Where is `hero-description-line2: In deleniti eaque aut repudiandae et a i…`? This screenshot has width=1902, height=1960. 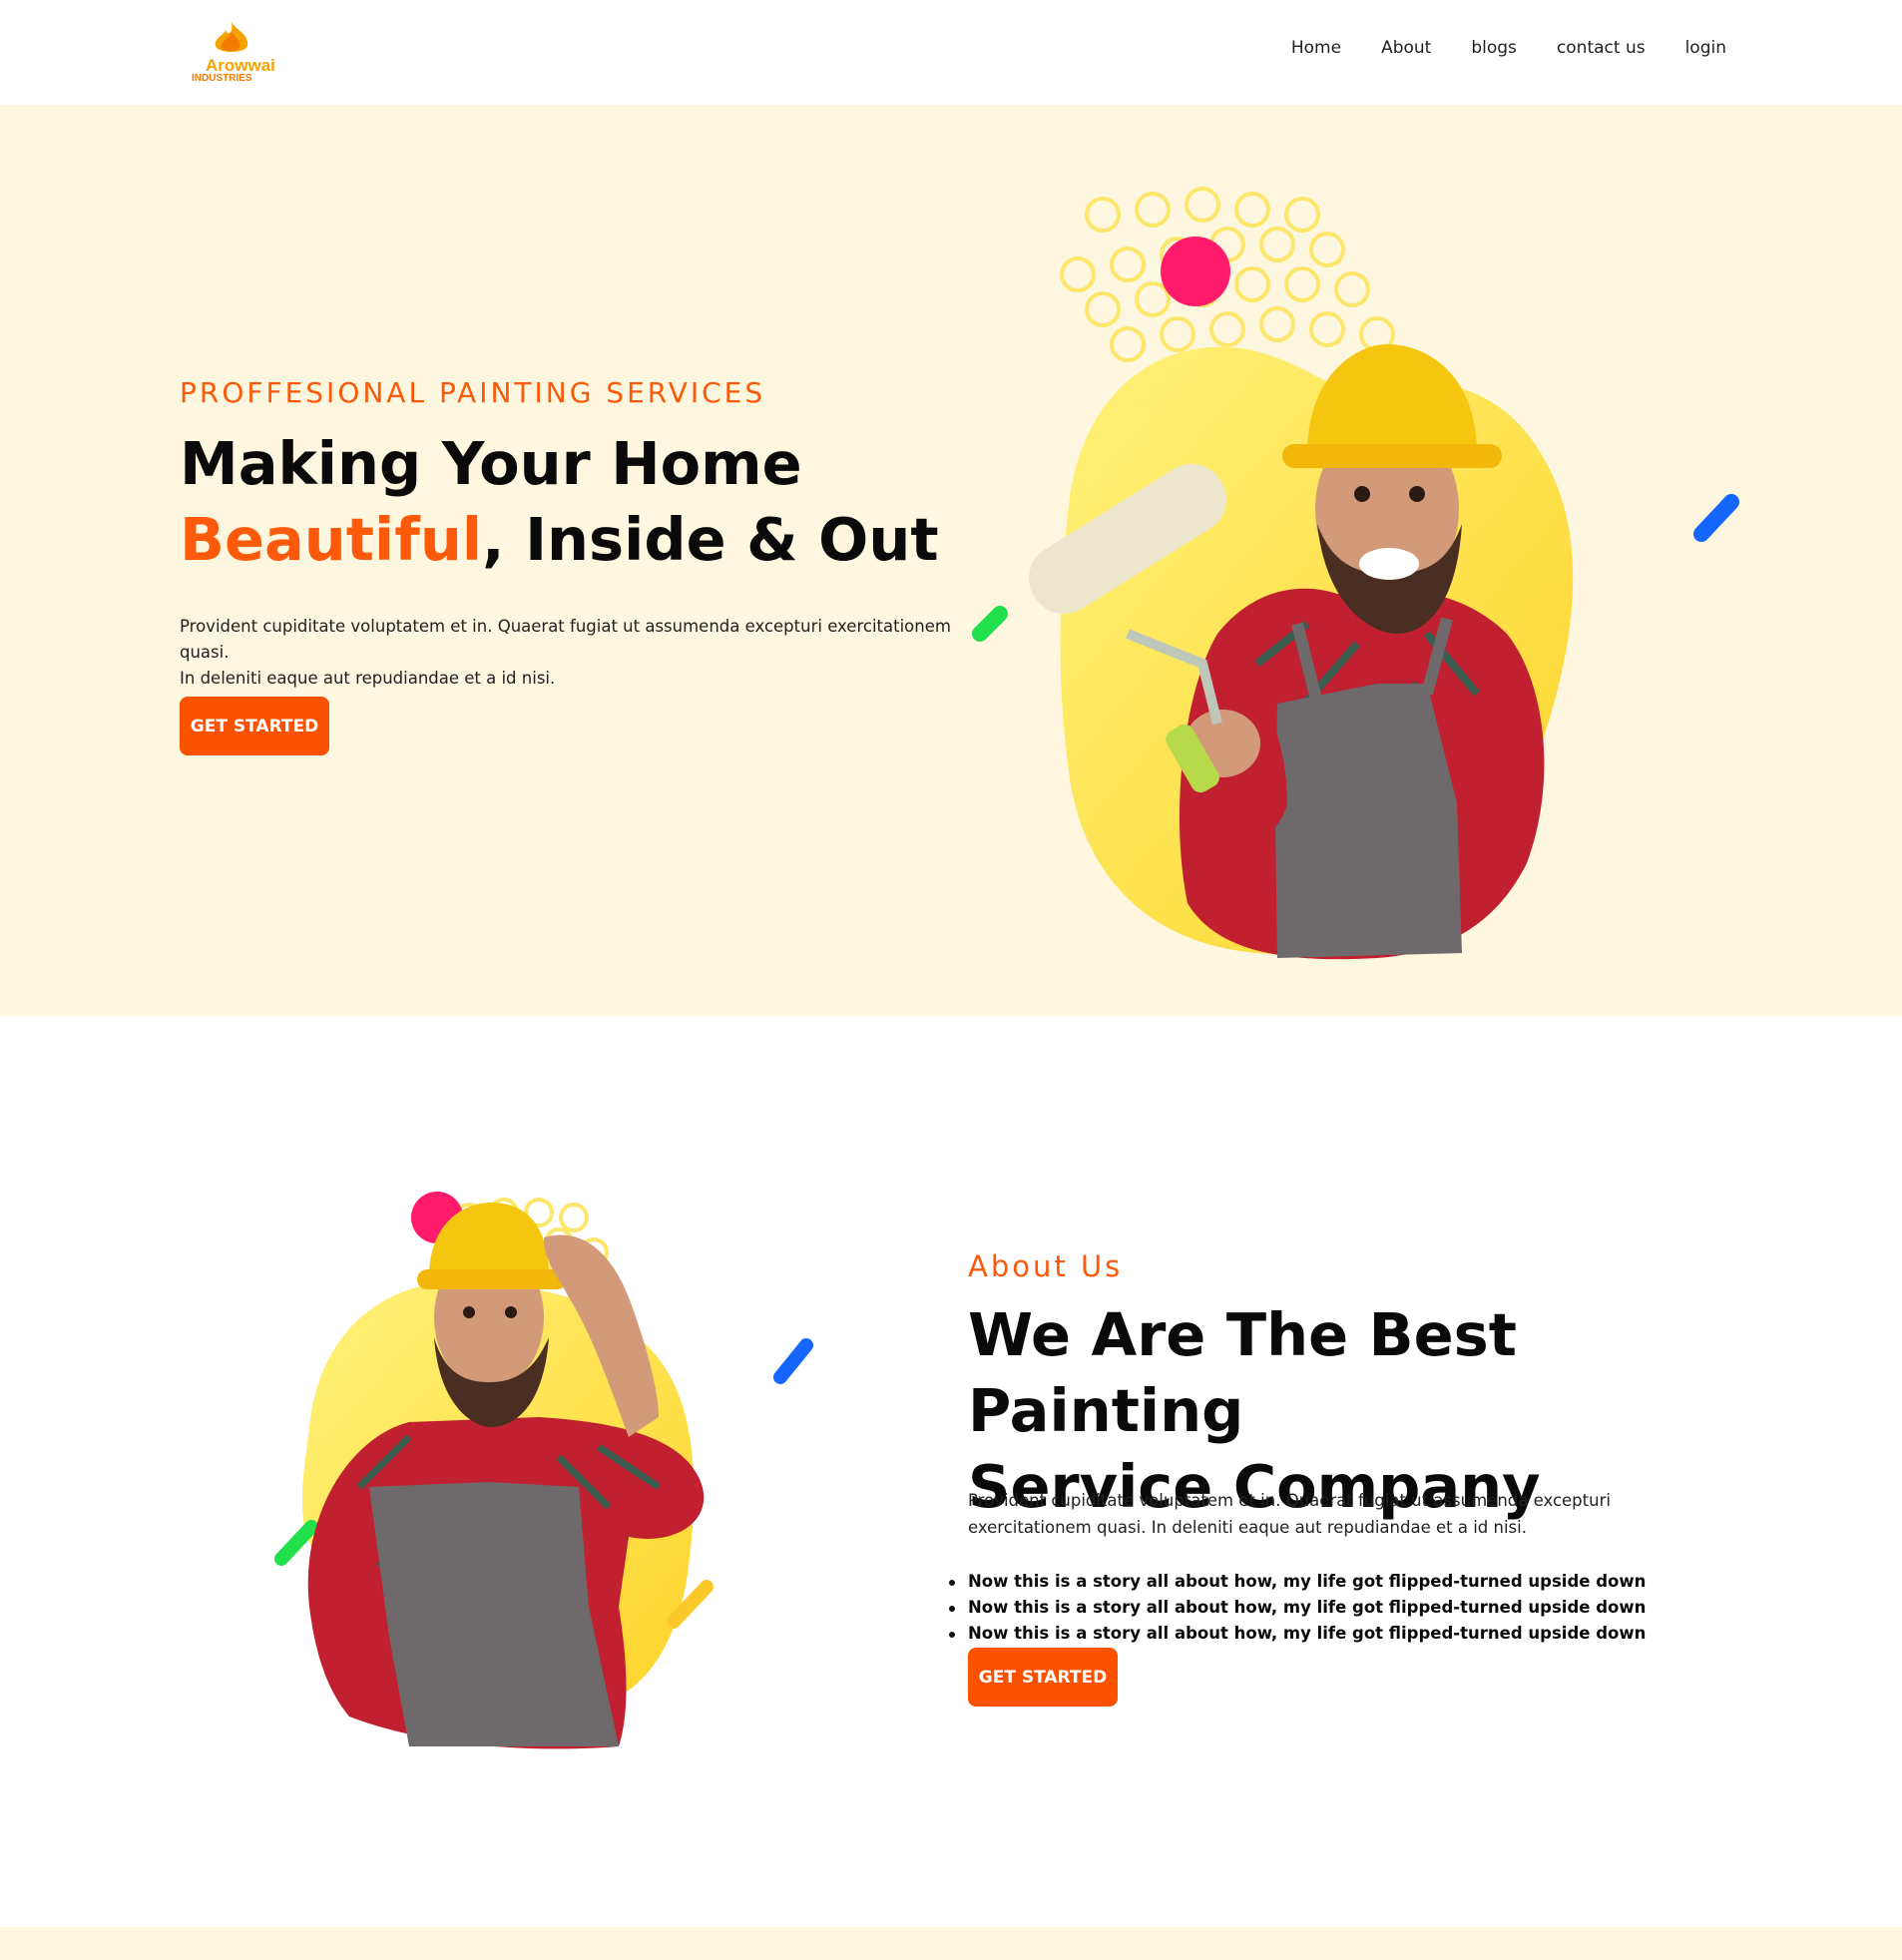 hero-description-line2: In deleniti eaque aut repudiandae et a i… is located at coordinates (368, 678).